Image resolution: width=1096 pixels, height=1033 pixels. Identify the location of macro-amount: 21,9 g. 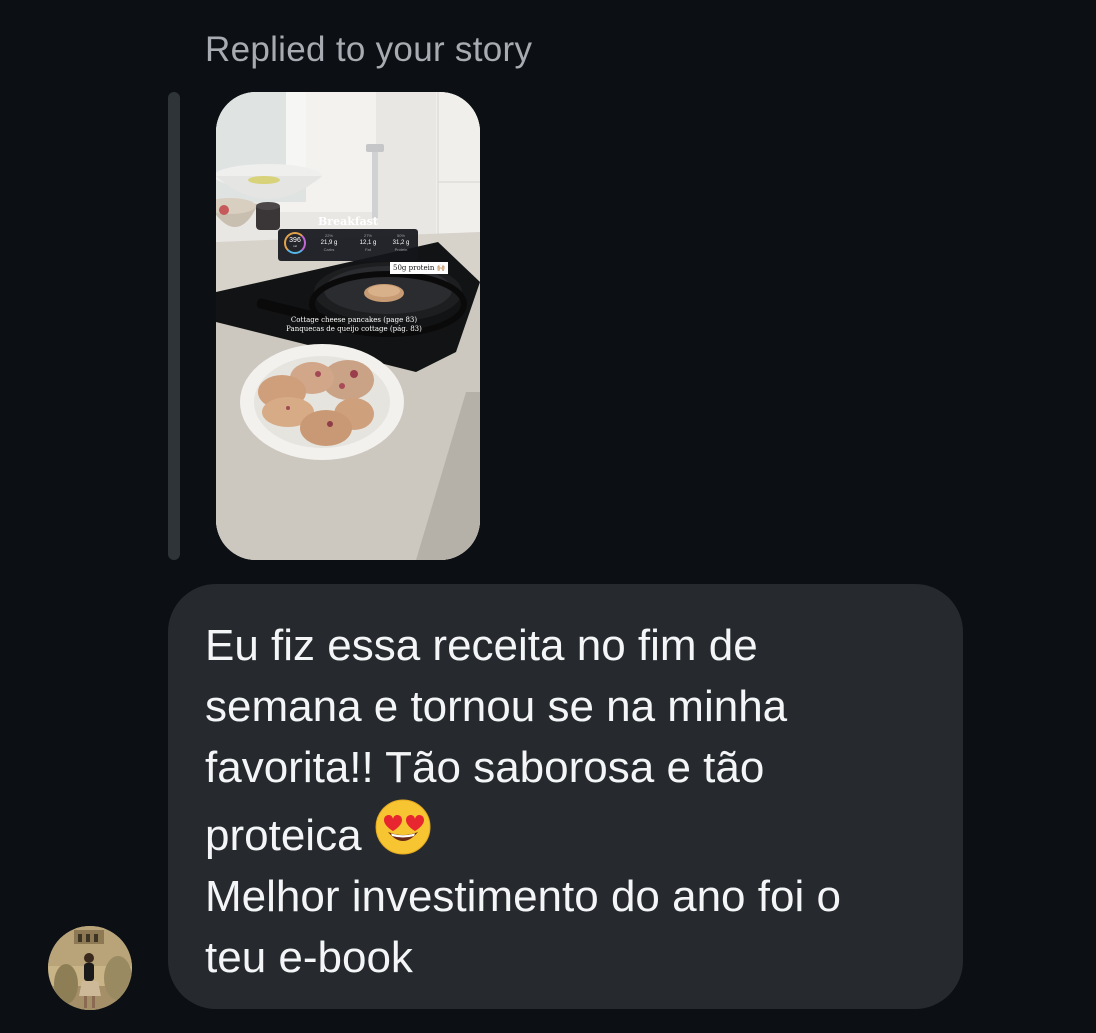
(329, 243).